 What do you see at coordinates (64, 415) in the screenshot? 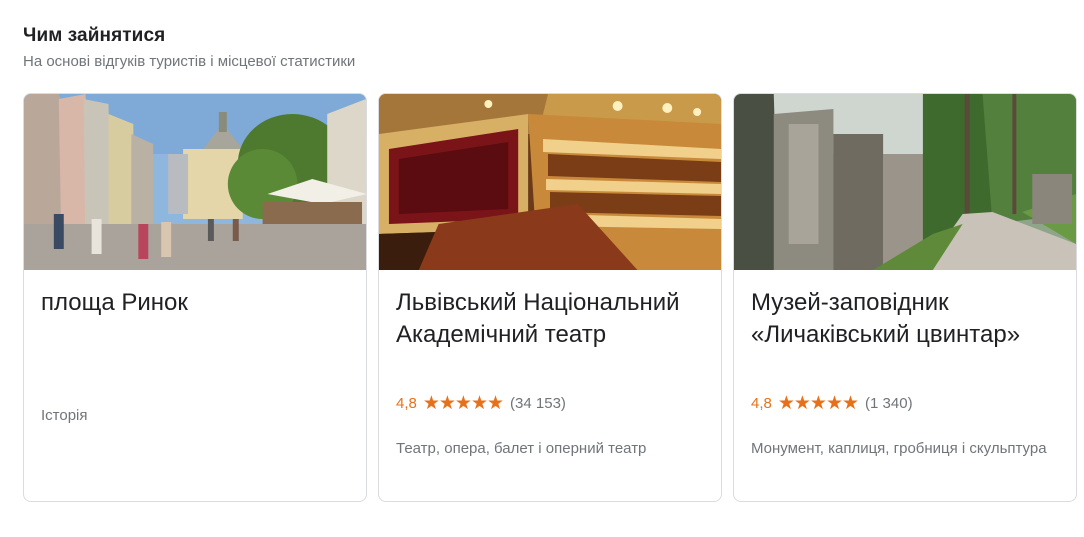
I see `card-category: Історія` at bounding box center [64, 415].